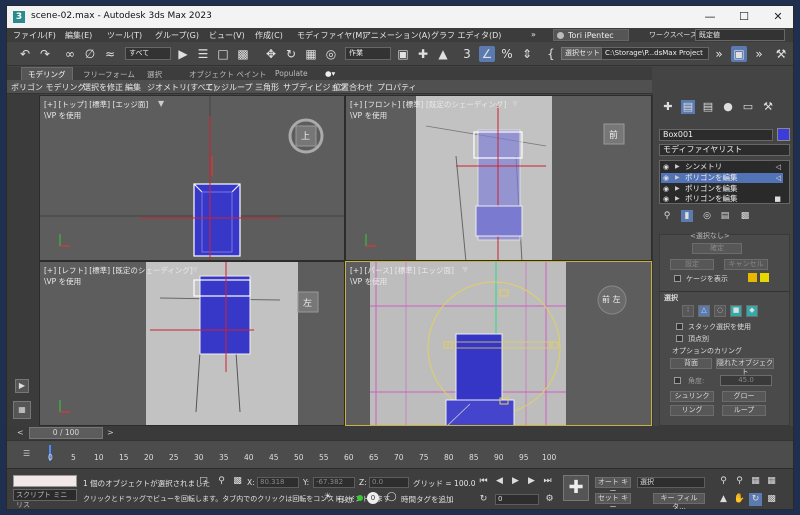  What do you see at coordinates (305, 135) in the screenshot?
I see `viewcube-top: 上` at bounding box center [305, 135].